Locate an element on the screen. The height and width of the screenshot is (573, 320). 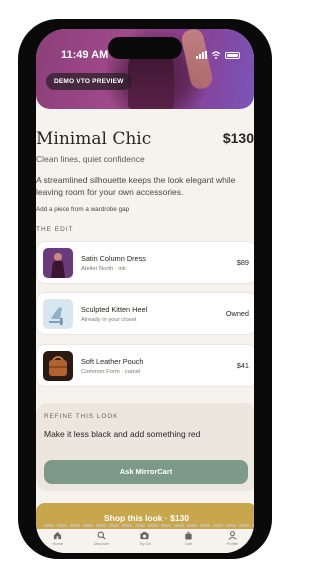
profile-icon is located at coordinates (232, 535).